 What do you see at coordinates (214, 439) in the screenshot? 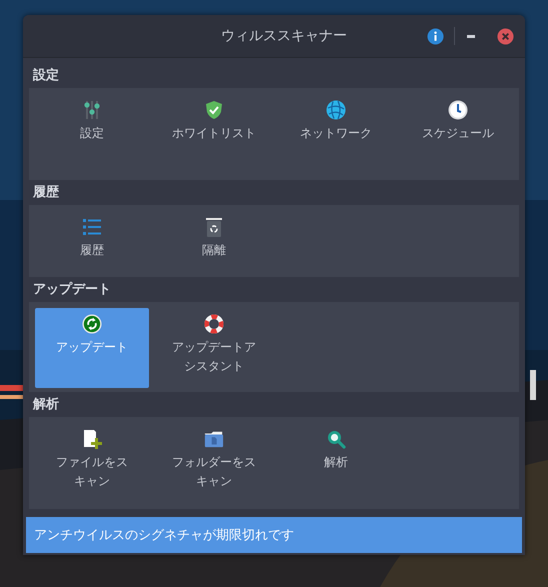
I see `folder-icon` at bounding box center [214, 439].